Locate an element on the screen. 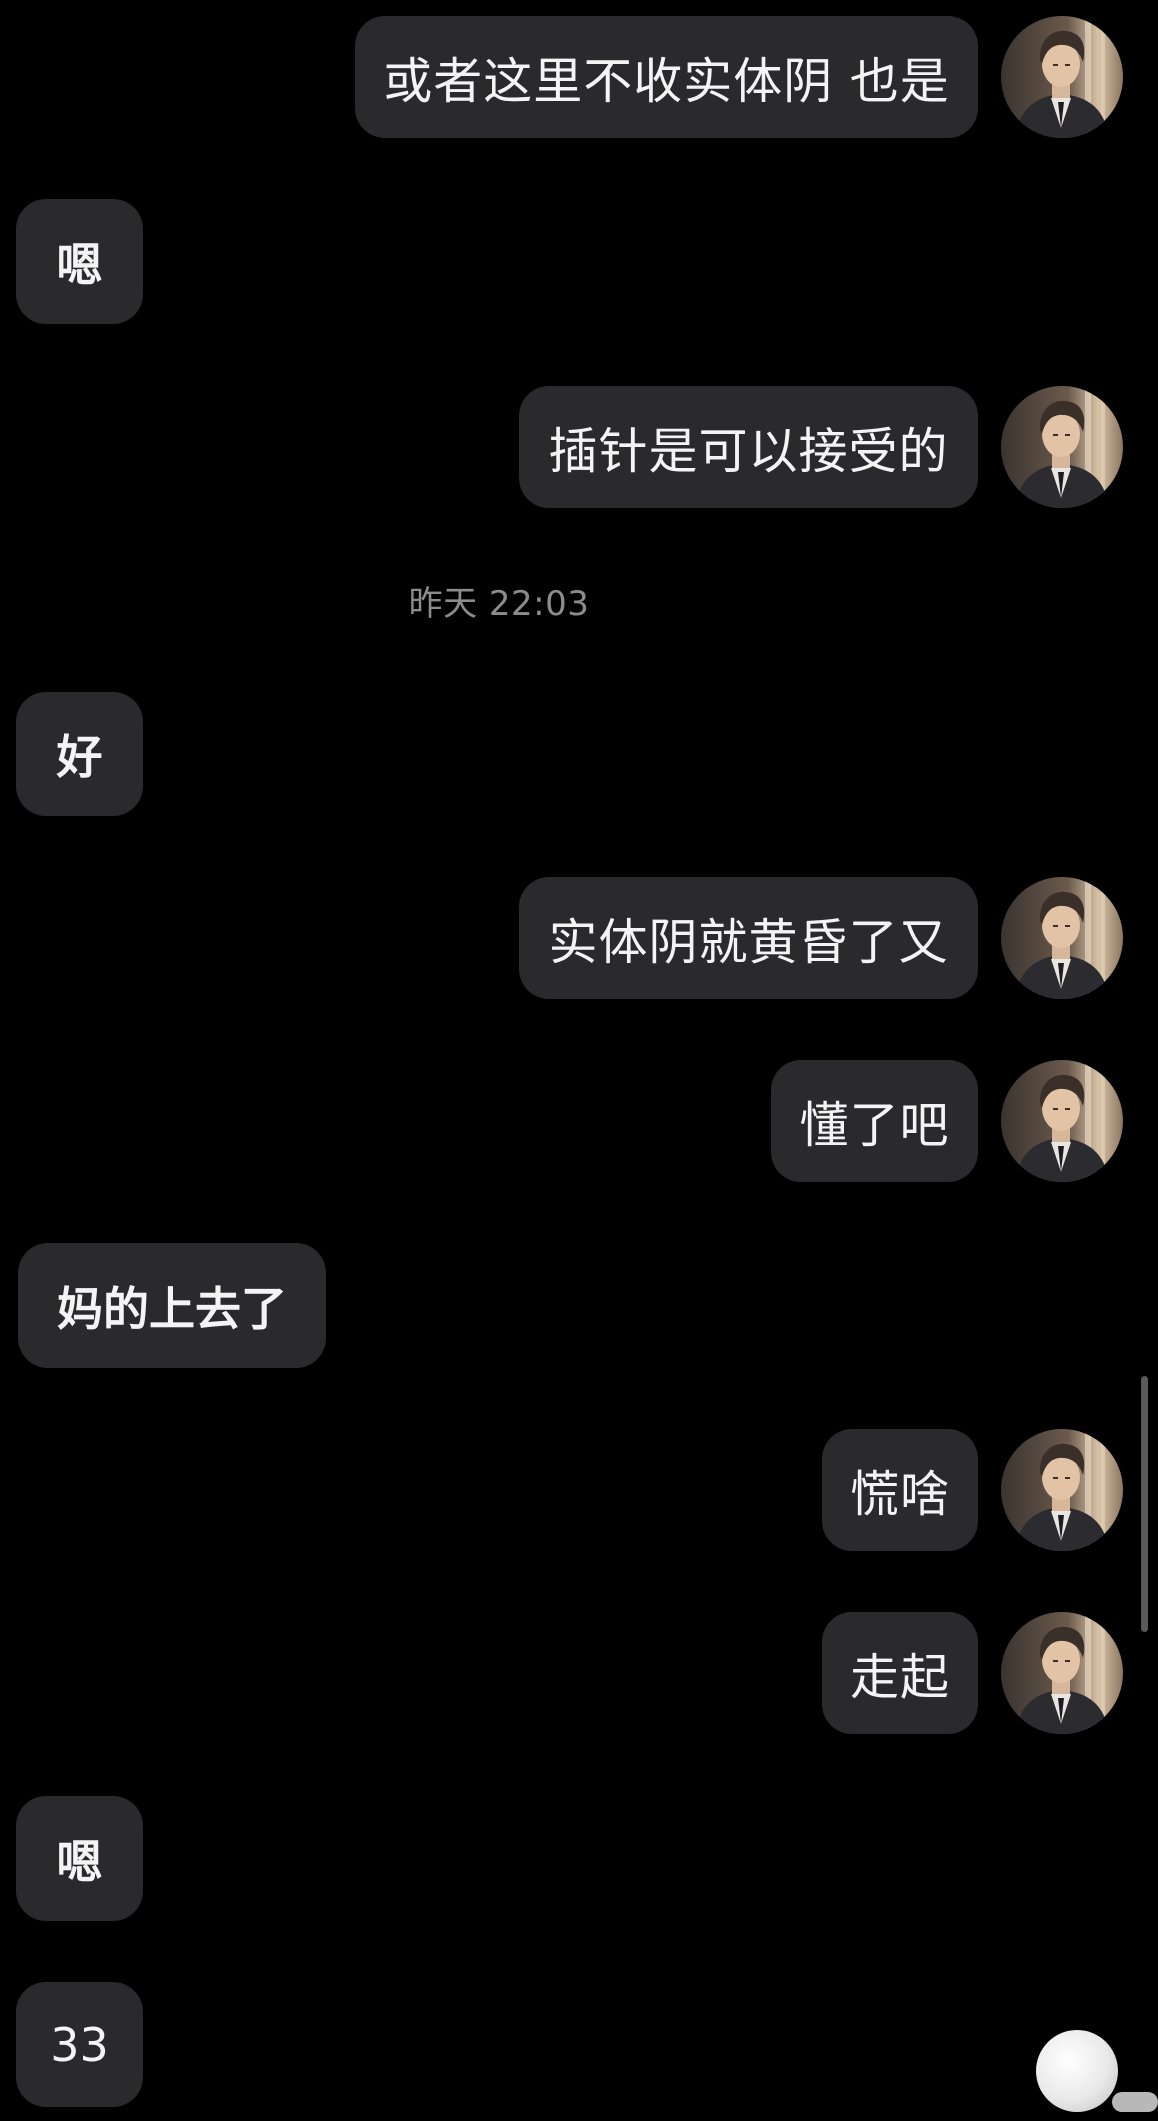 This screenshot has height=2121, width=1158. message-bubble-outgoing: 实体阴就黄昏了又 is located at coordinates (748, 938).